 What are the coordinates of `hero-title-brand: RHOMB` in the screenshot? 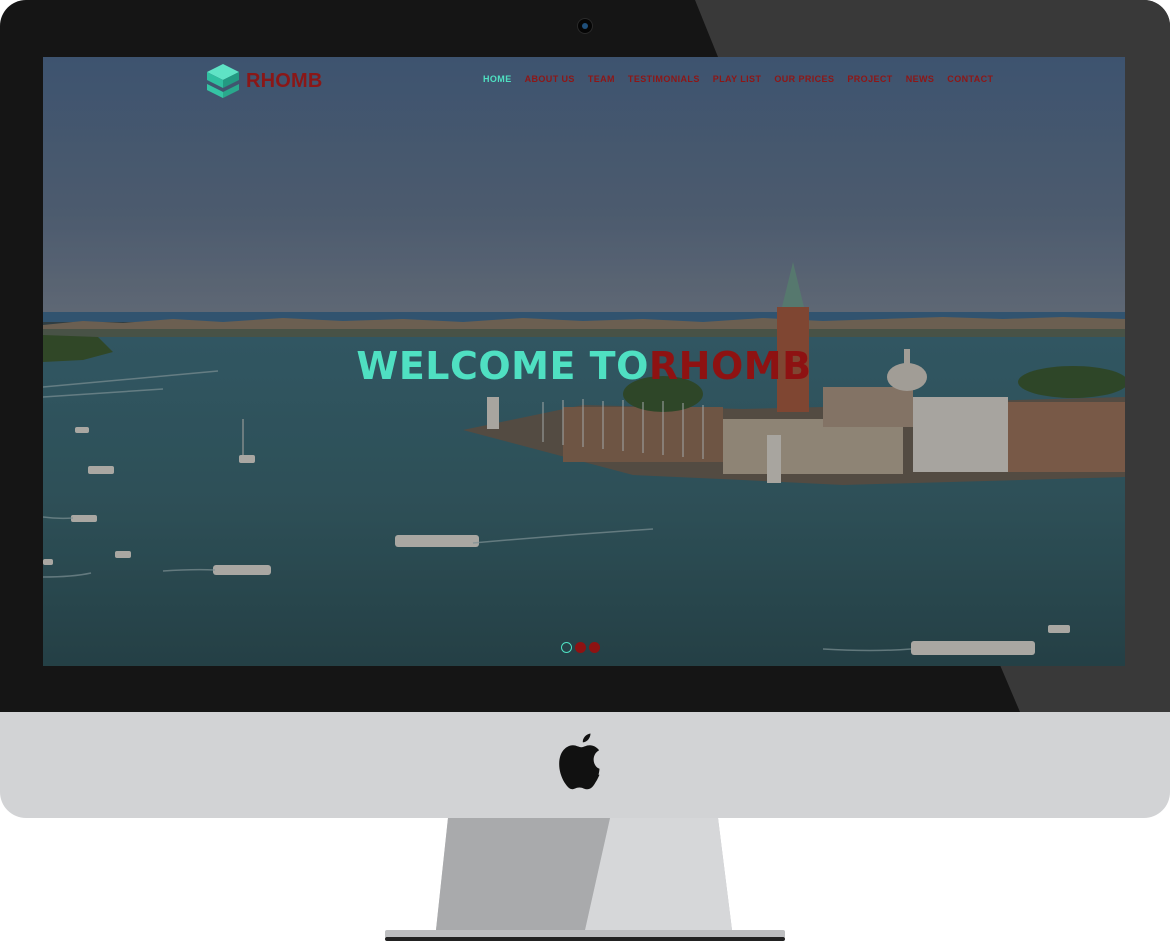 It's located at (730, 366).